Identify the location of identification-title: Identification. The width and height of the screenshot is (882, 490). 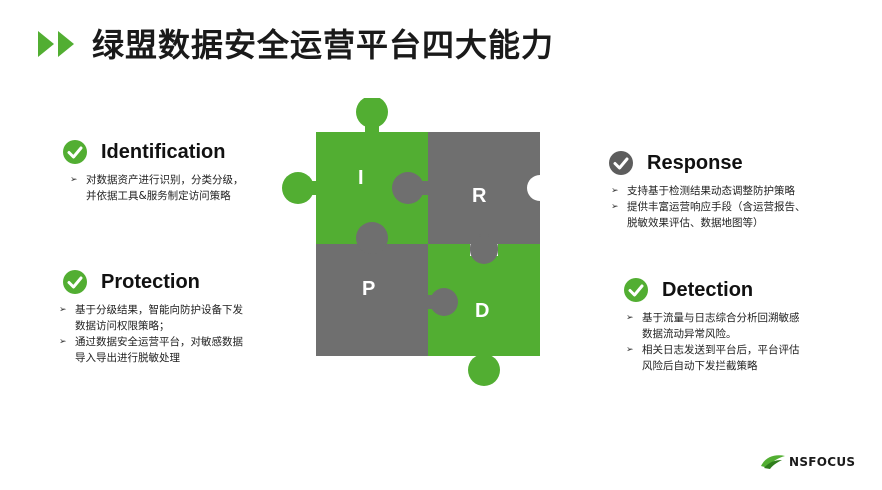
(163, 151).